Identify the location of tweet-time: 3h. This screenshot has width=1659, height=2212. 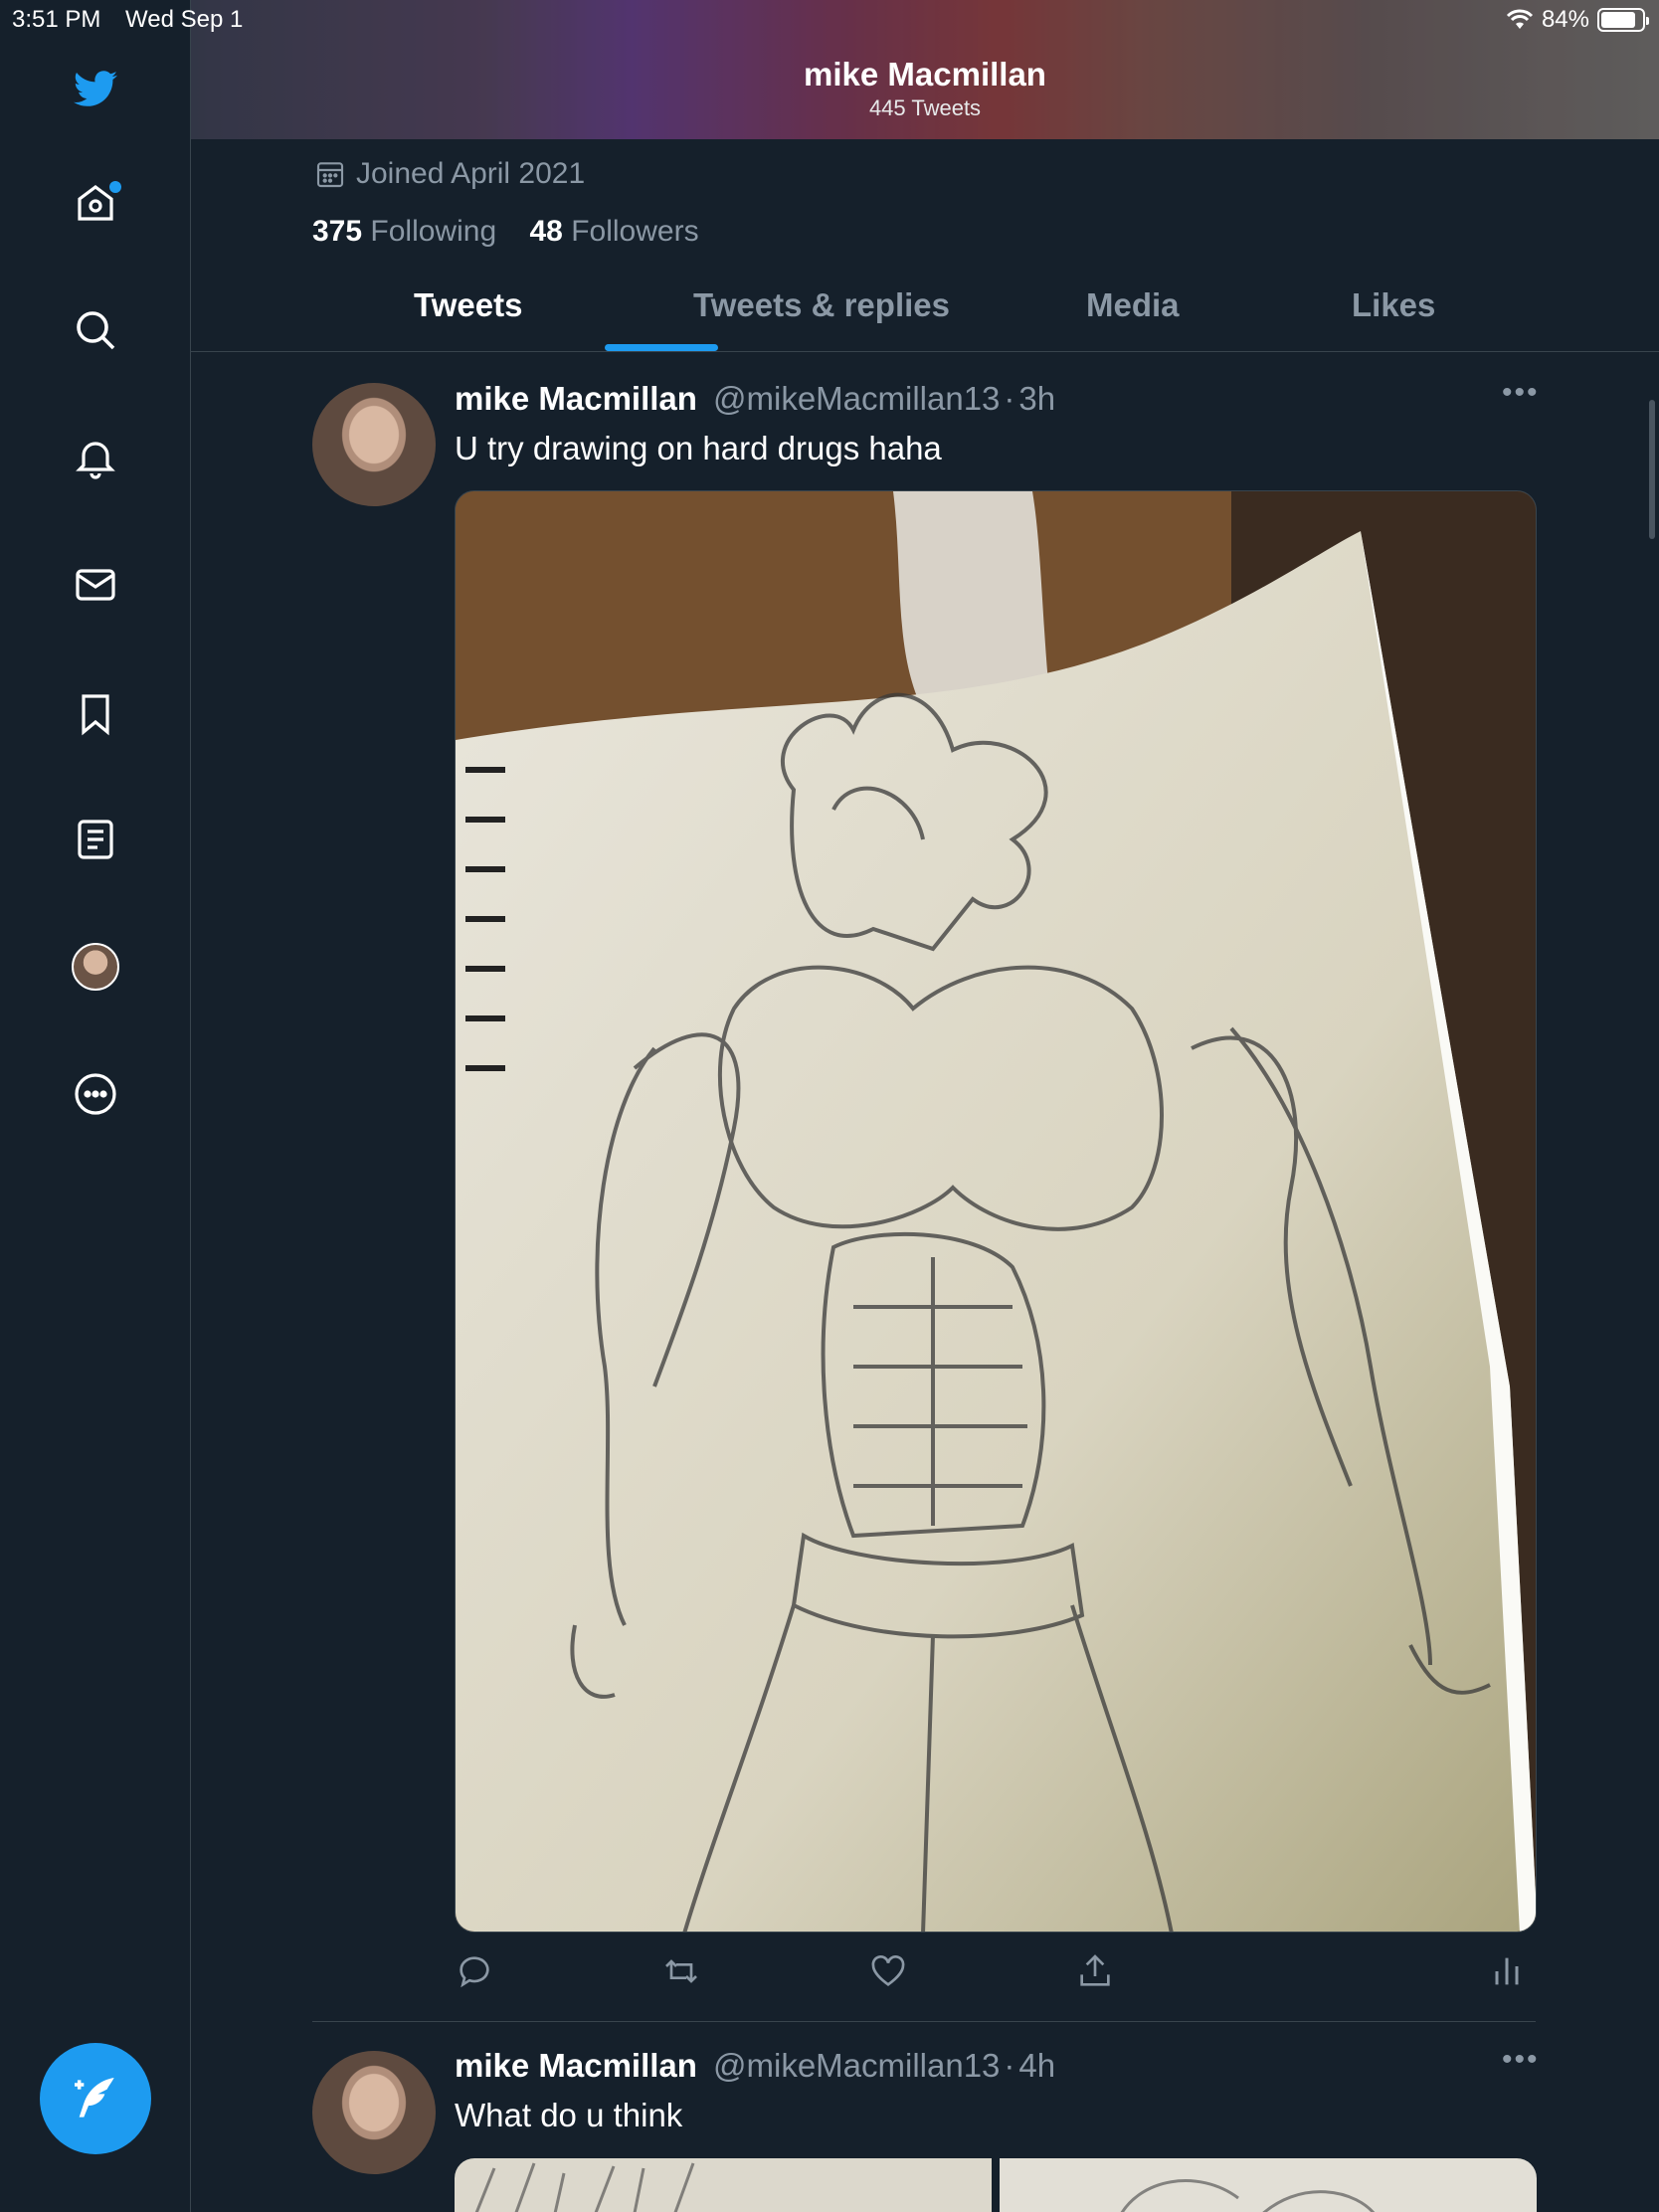
(1036, 398).